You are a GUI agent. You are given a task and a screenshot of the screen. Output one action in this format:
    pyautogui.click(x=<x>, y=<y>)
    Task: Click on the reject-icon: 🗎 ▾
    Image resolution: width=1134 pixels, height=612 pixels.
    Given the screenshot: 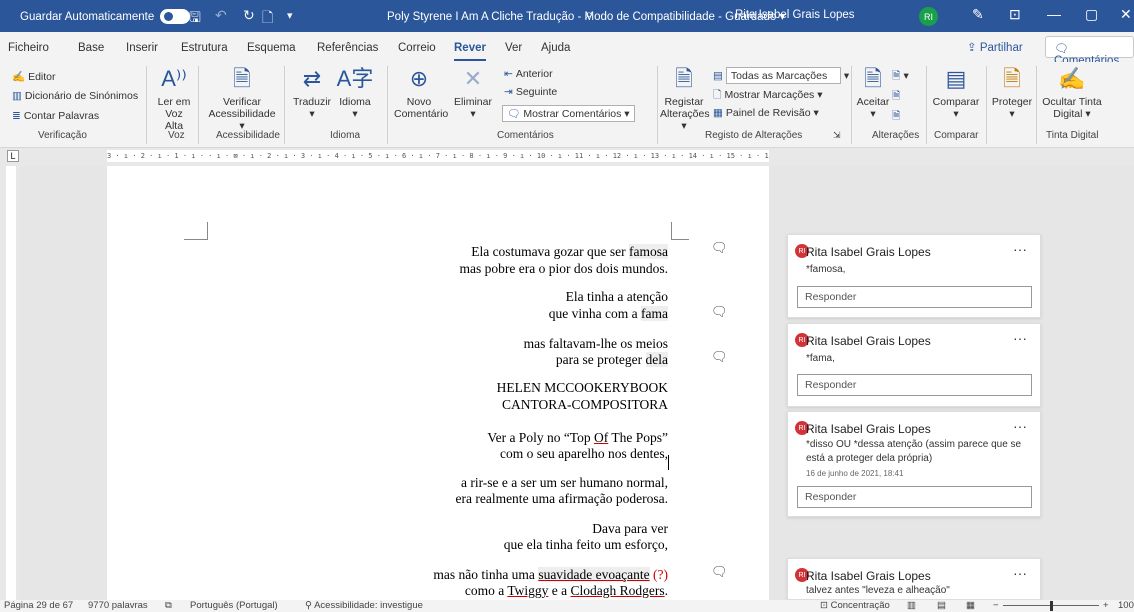 What is the action you would take?
    pyautogui.click(x=900, y=77)
    